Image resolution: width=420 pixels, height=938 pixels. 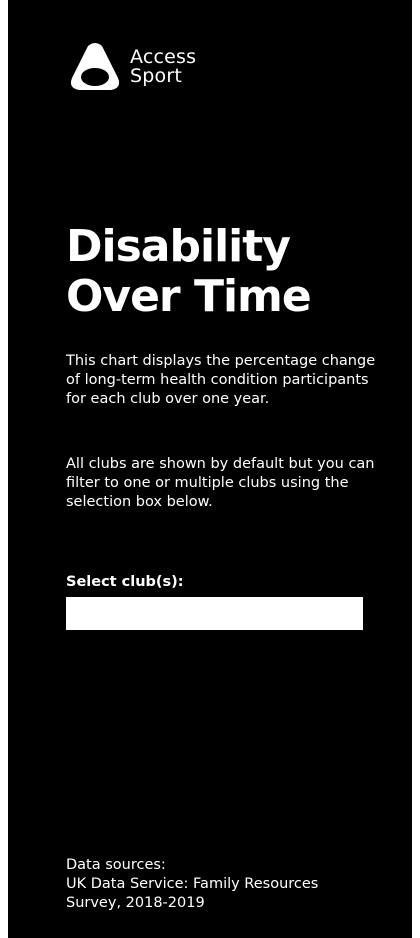 I want to click on page-title: Disability Over Time, so click(x=189, y=271).